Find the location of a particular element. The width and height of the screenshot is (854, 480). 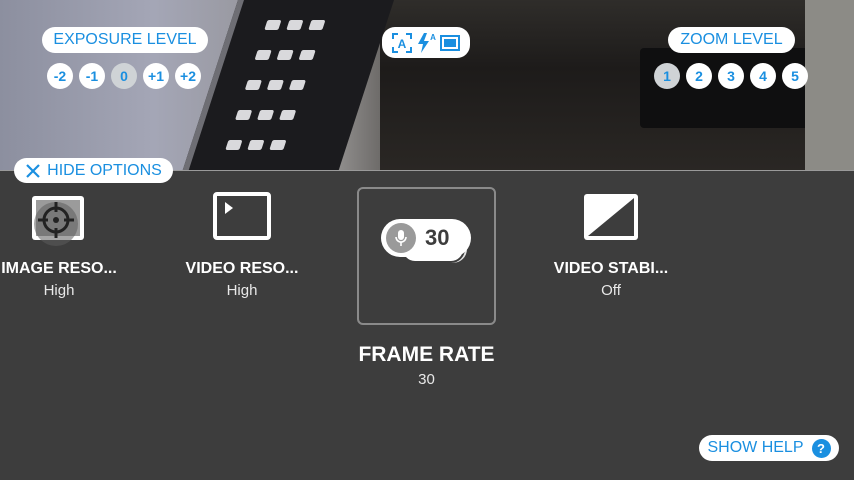

video-resolution-icon is located at coordinates (242, 219).